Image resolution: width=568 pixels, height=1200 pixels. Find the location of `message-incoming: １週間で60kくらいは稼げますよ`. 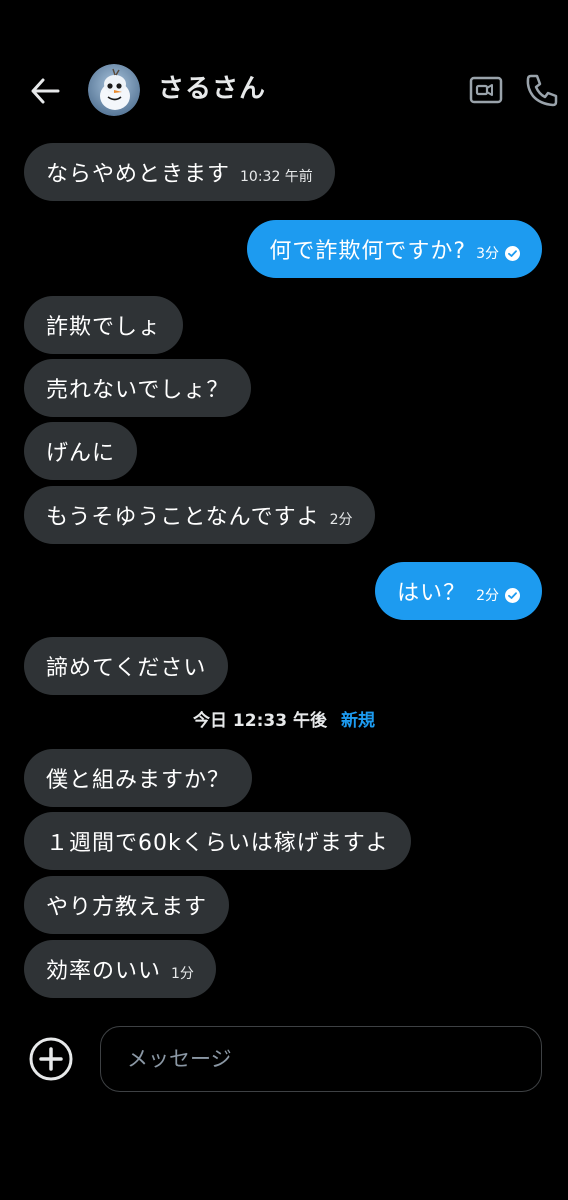

message-incoming: １週間で60kくらいは稼げますよ is located at coordinates (217, 841).